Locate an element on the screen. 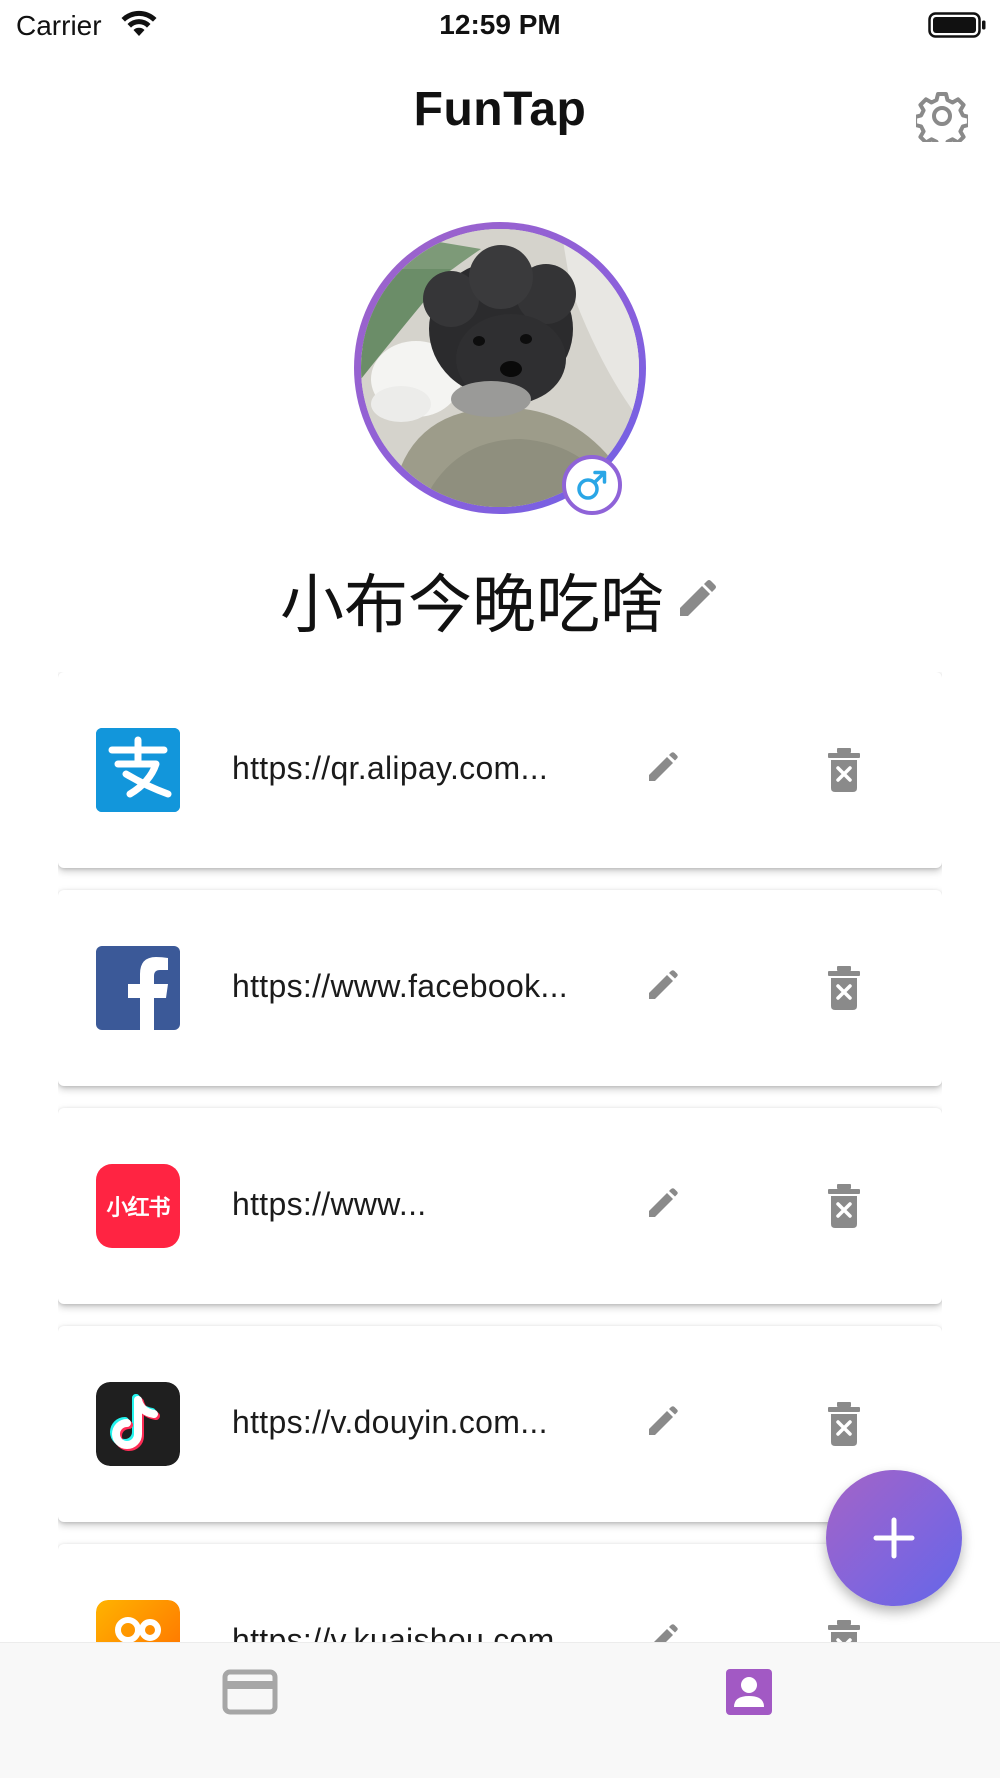 The width and height of the screenshot is (1000, 1778). credit-card-icon is located at coordinates (250, 1692).